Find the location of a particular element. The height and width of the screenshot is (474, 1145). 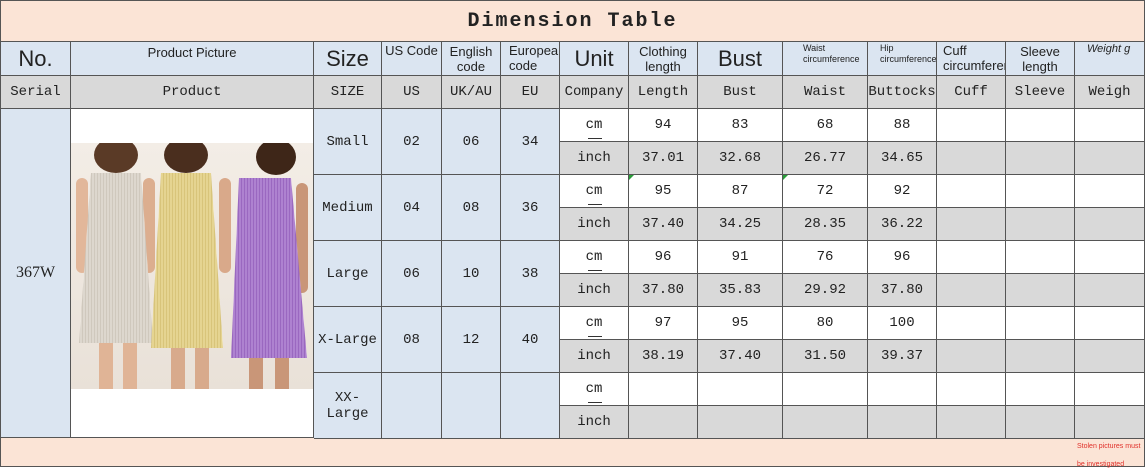

subheader-bust: Bust is located at coordinates (740, 92).